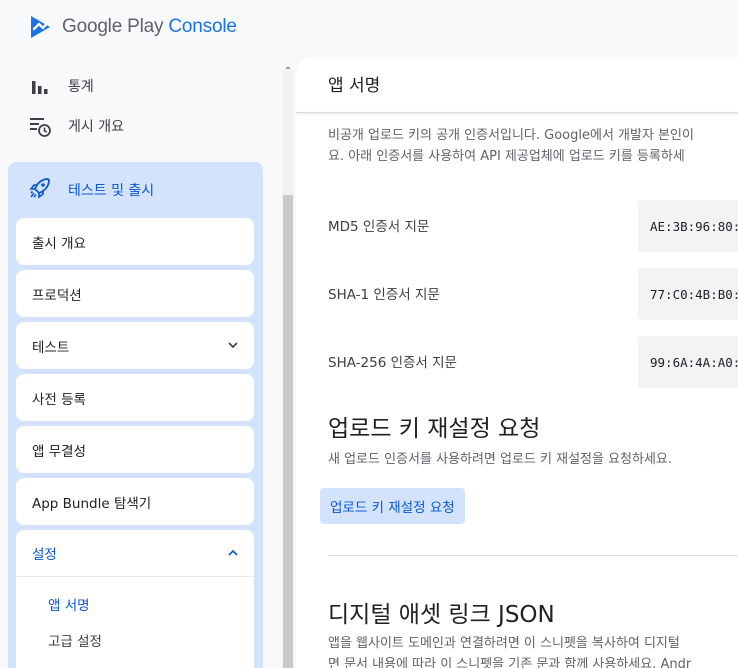 Image resolution: width=738 pixels, height=668 pixels. Describe the element at coordinates (533, 555) in the screenshot. I see `section-divider` at that location.